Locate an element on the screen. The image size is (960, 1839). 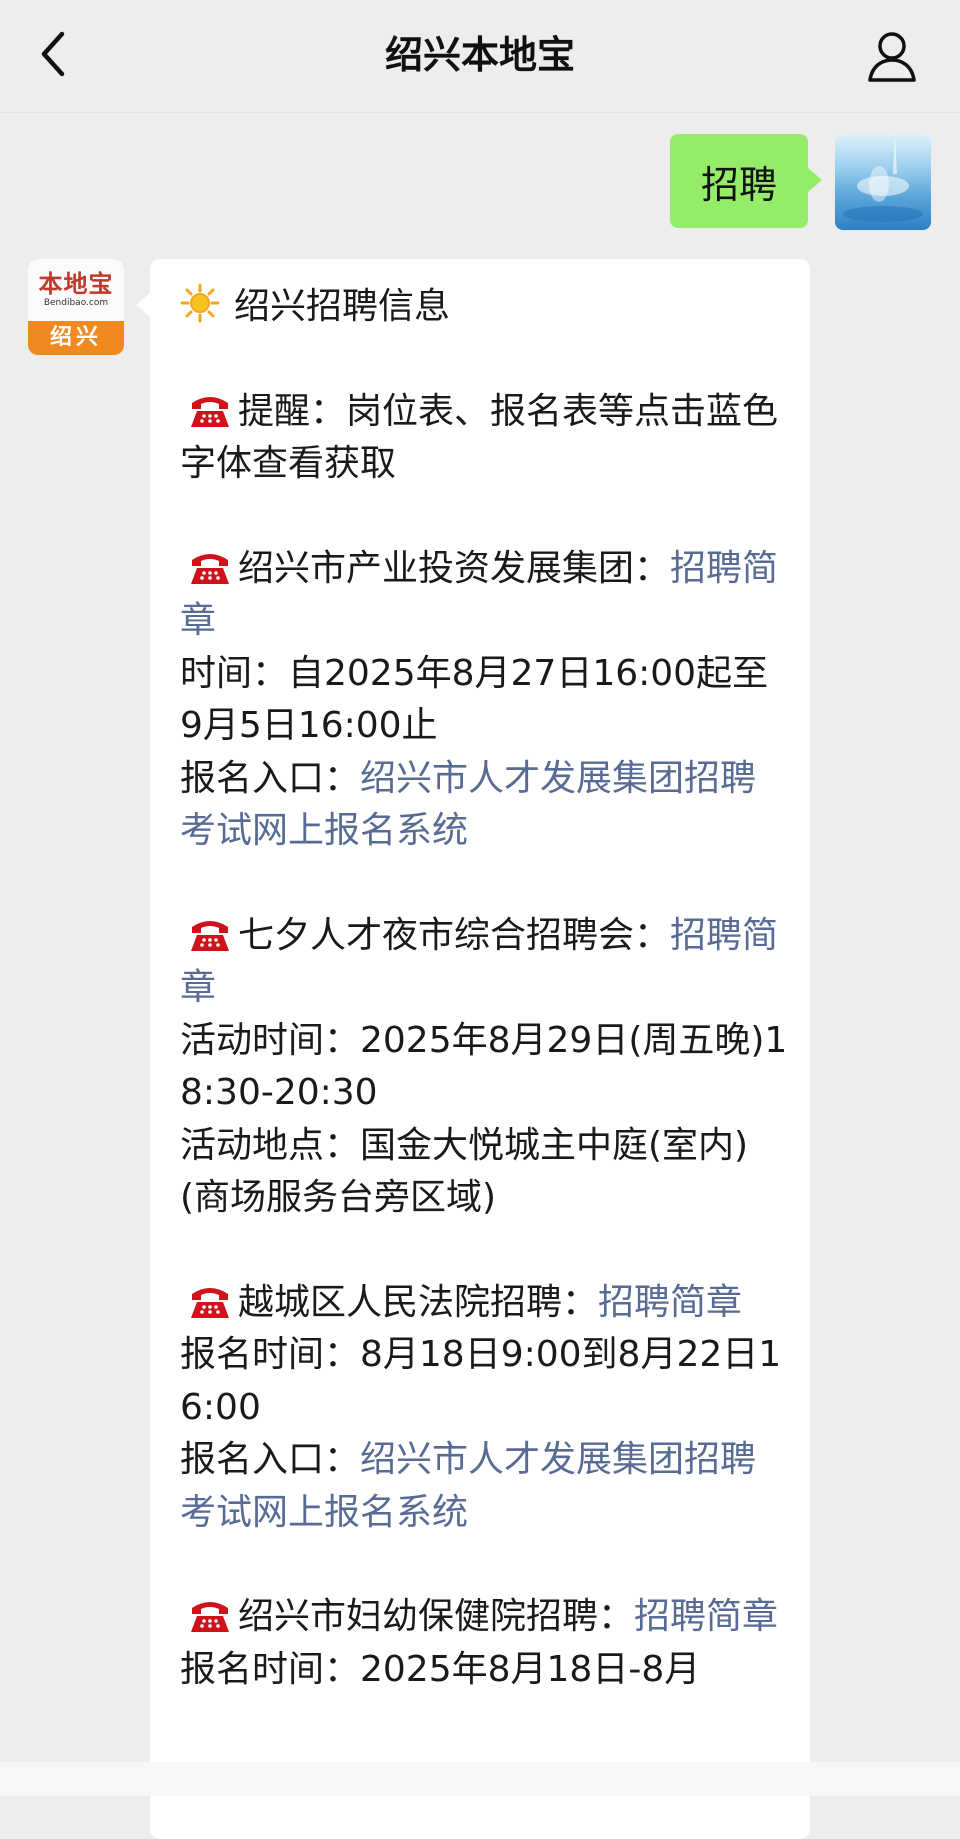
page-title: 绍兴本地宝 is located at coordinates (479, 55).